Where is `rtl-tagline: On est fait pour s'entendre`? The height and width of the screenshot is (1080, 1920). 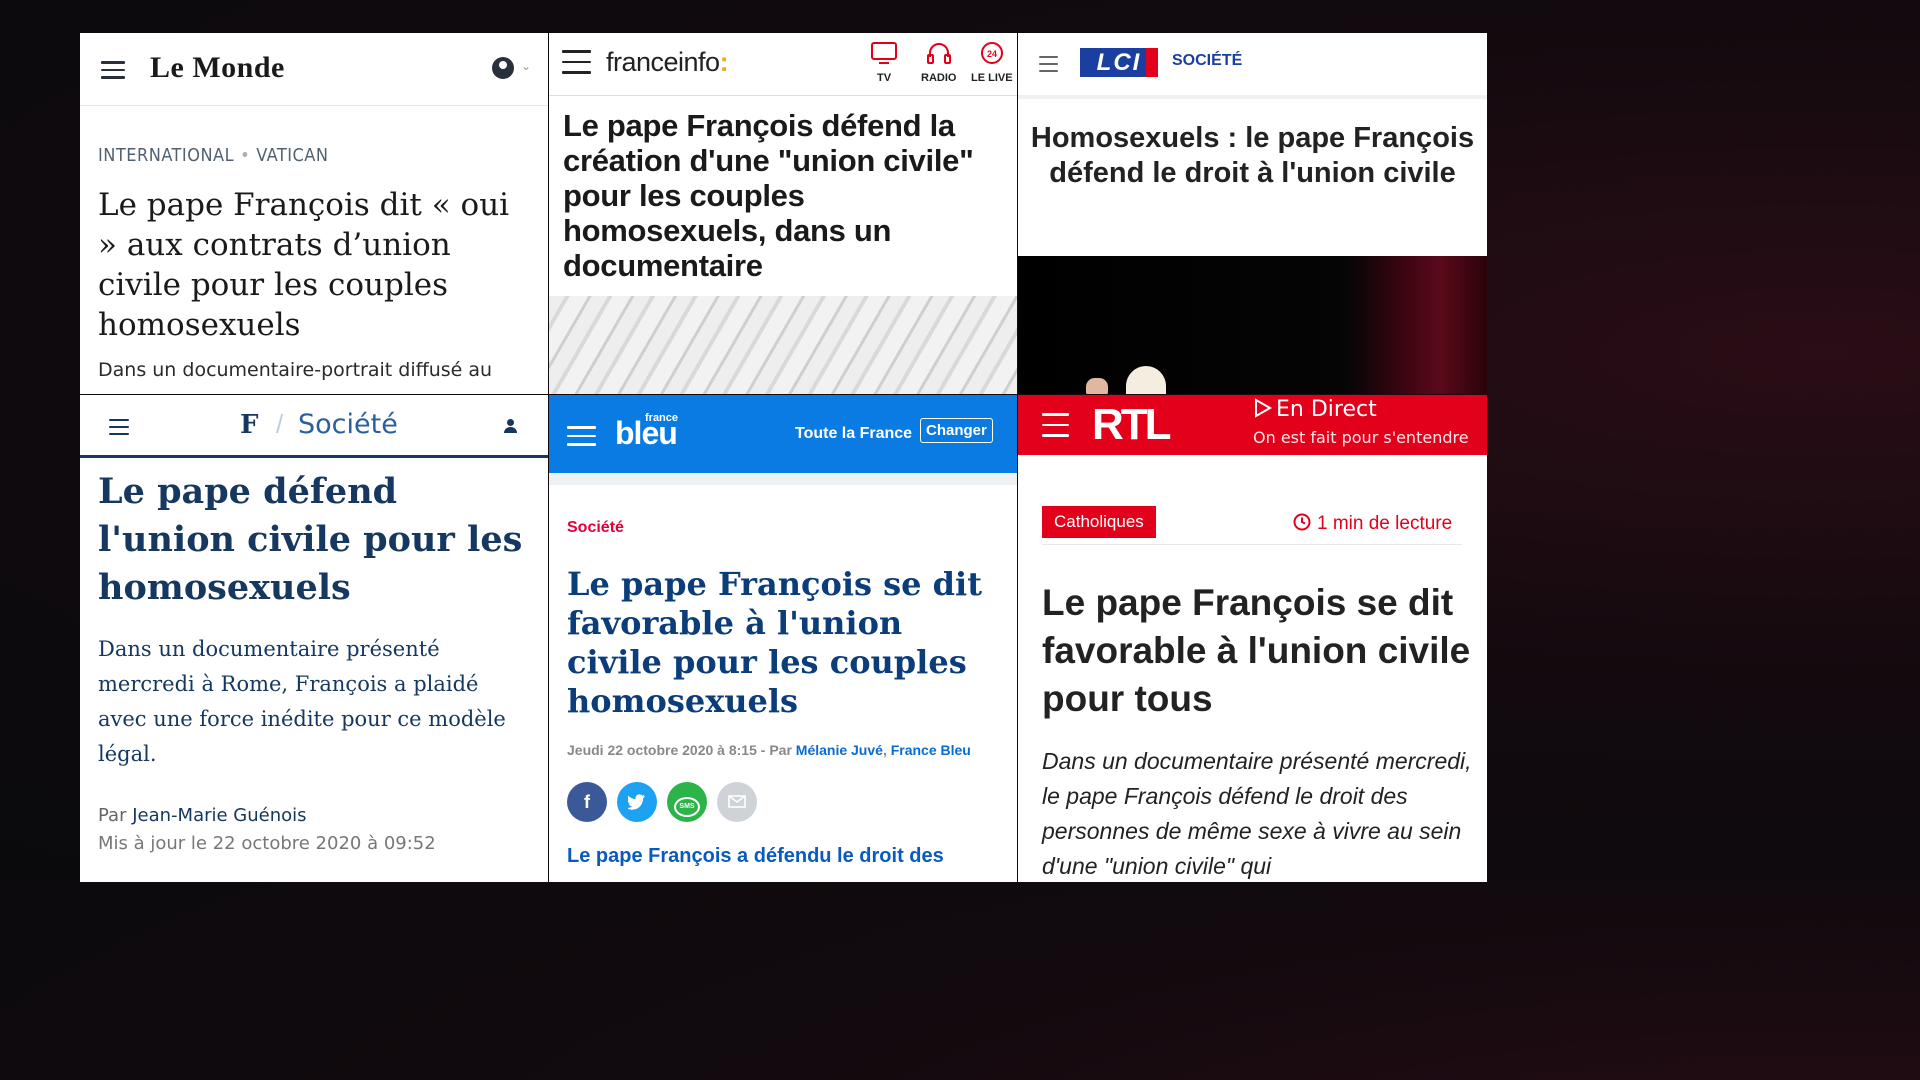 rtl-tagline: On est fait pour s'entendre is located at coordinates (1361, 437).